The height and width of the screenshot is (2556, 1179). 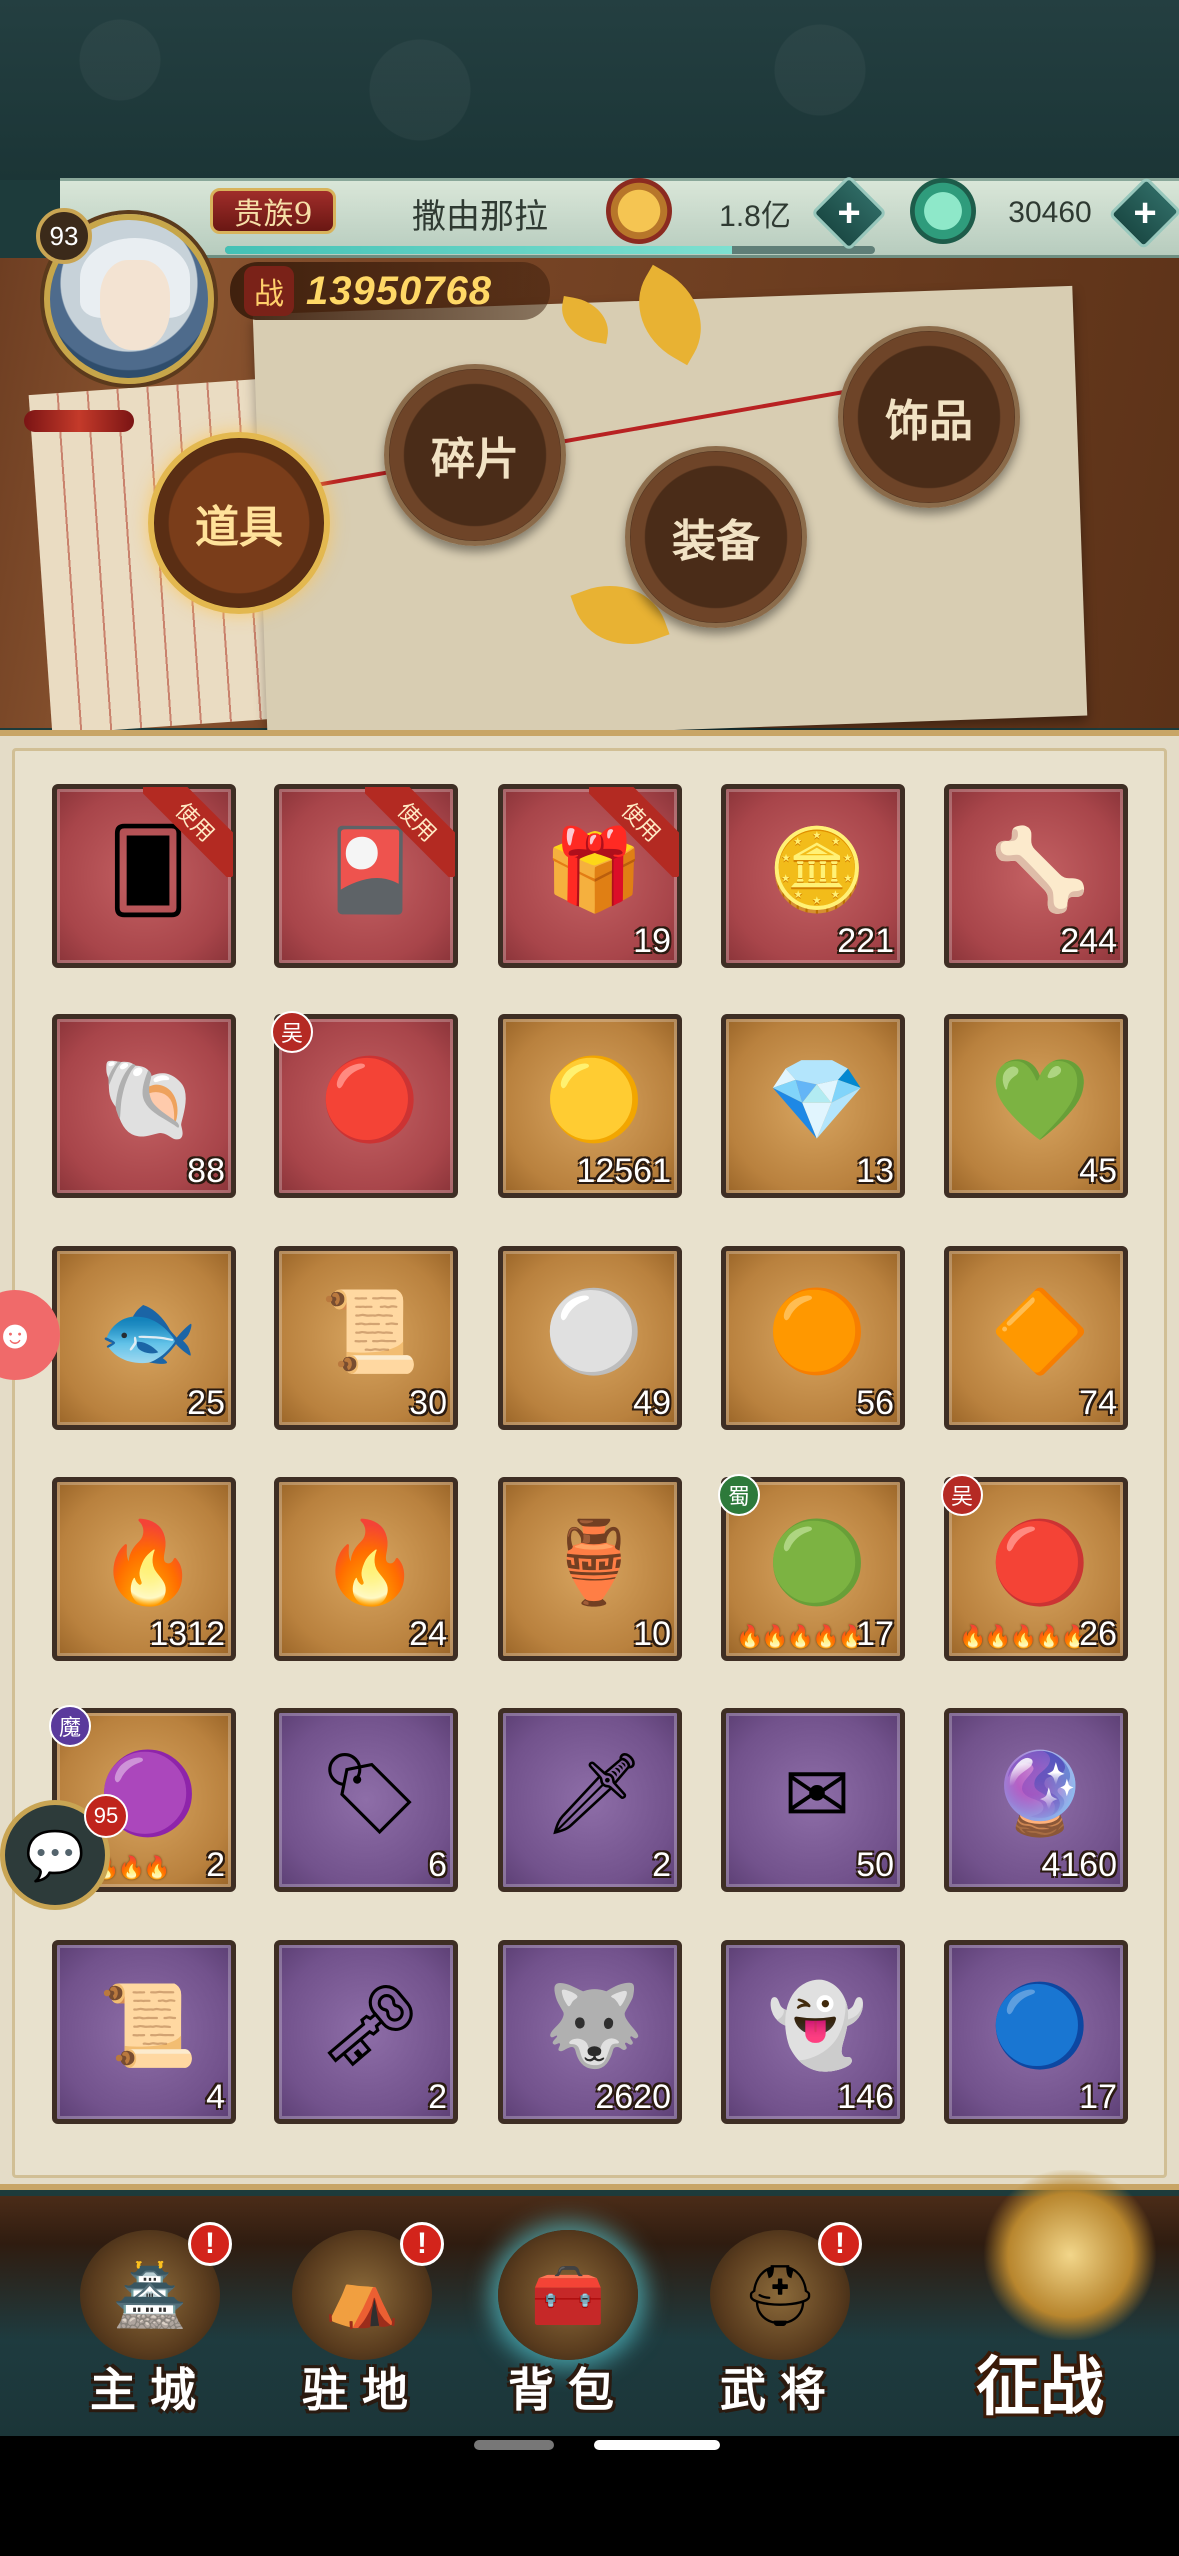 I want to click on player-level-badge: 93, so click(x=64, y=236).